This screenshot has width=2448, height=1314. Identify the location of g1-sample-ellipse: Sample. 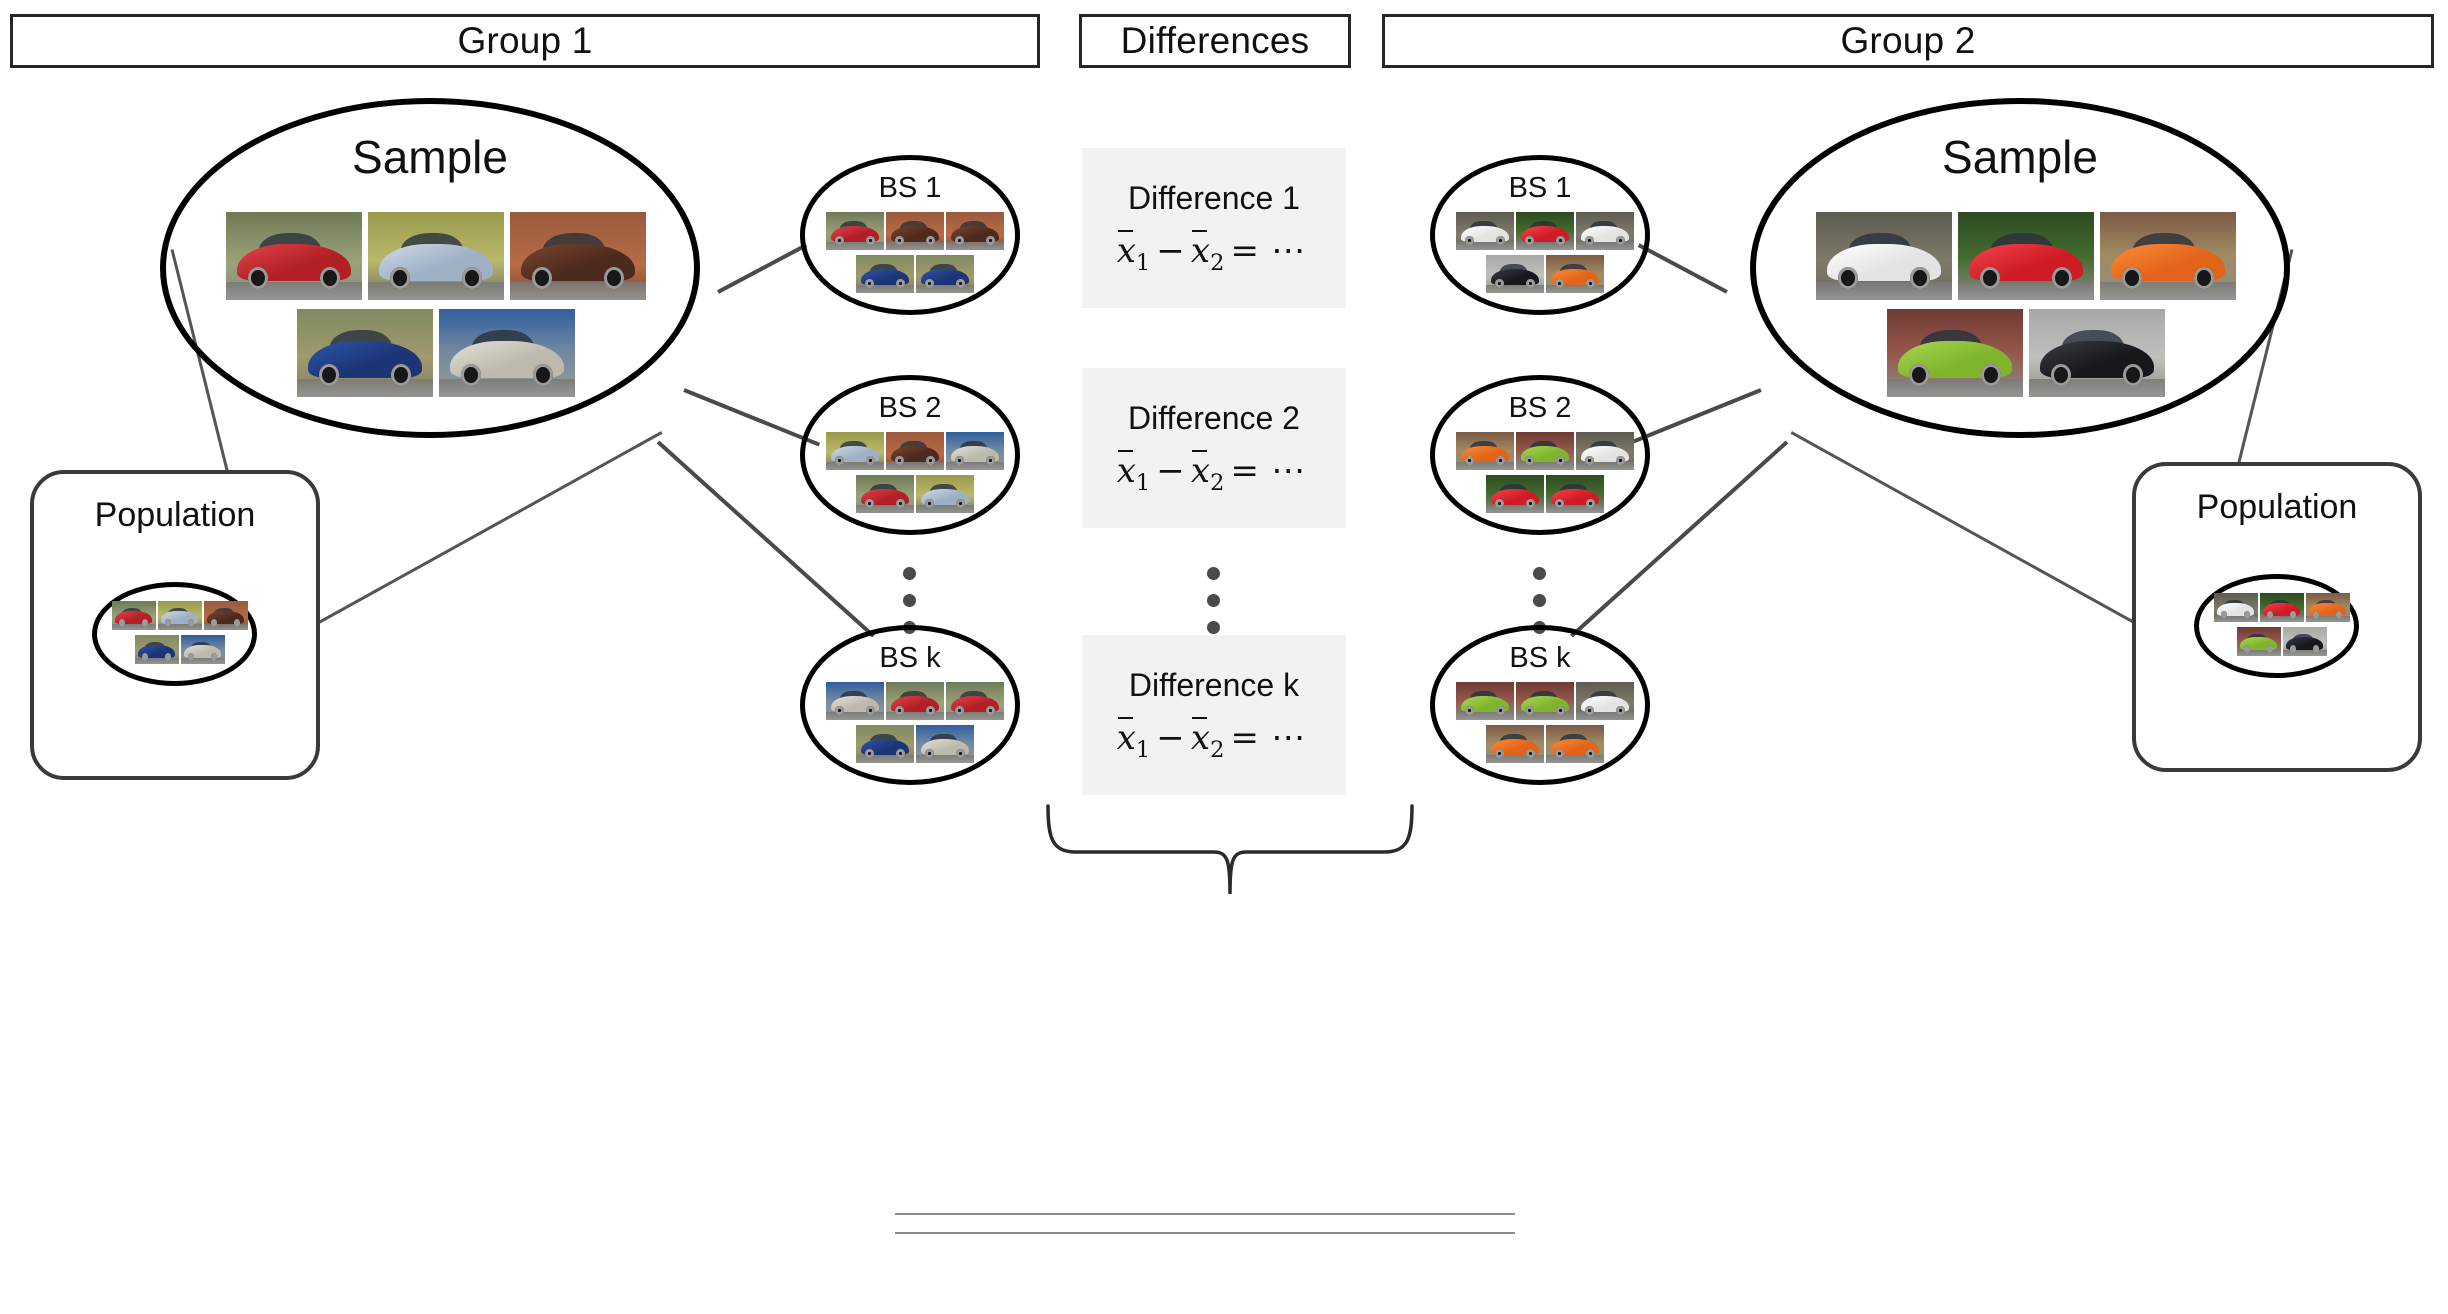
(430, 268).